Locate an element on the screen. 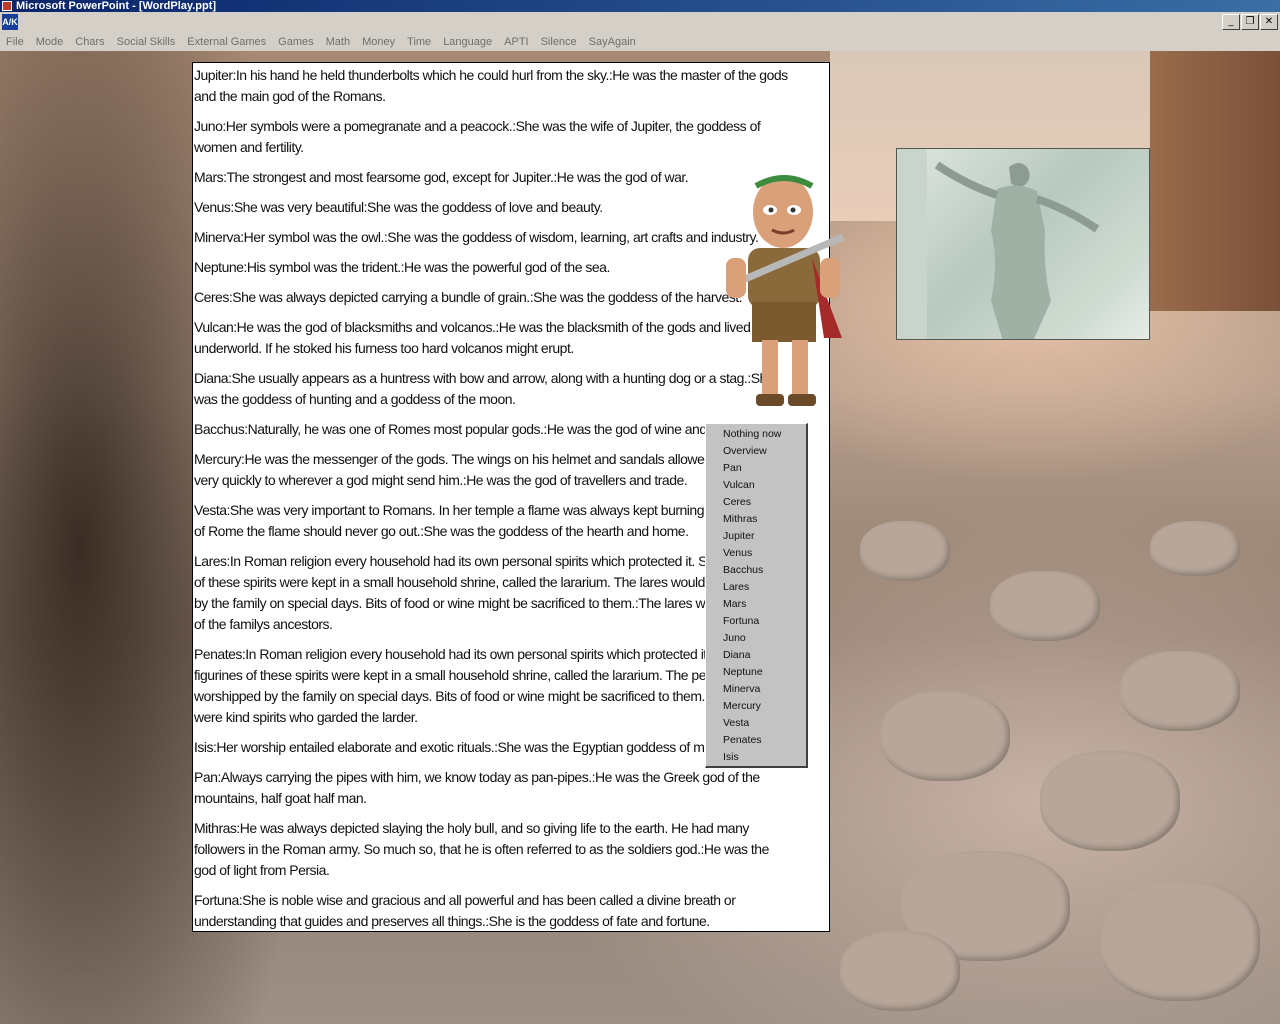  statue-figure-icon is located at coordinates (998, 244).